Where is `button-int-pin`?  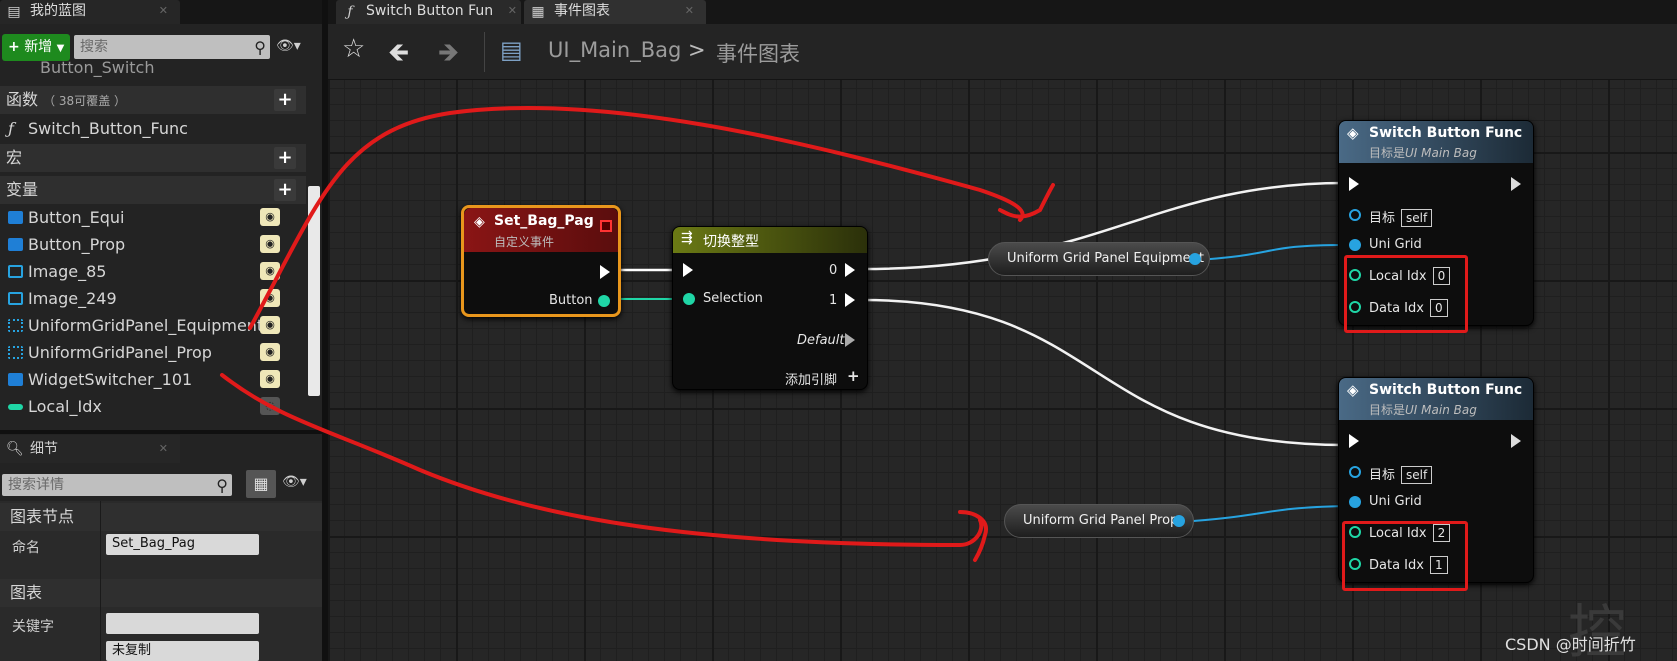 button-int-pin is located at coordinates (604, 301).